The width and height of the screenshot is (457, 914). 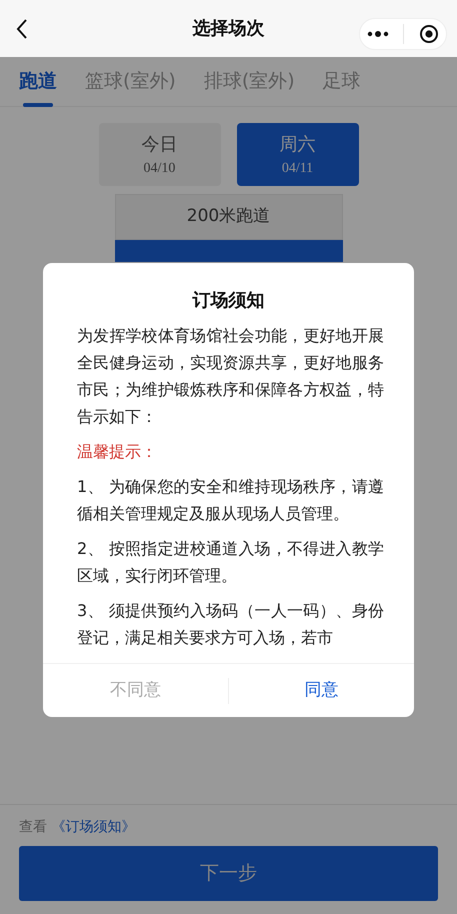 What do you see at coordinates (93, 827) in the screenshot?
I see `notice-link: 《订场须知》` at bounding box center [93, 827].